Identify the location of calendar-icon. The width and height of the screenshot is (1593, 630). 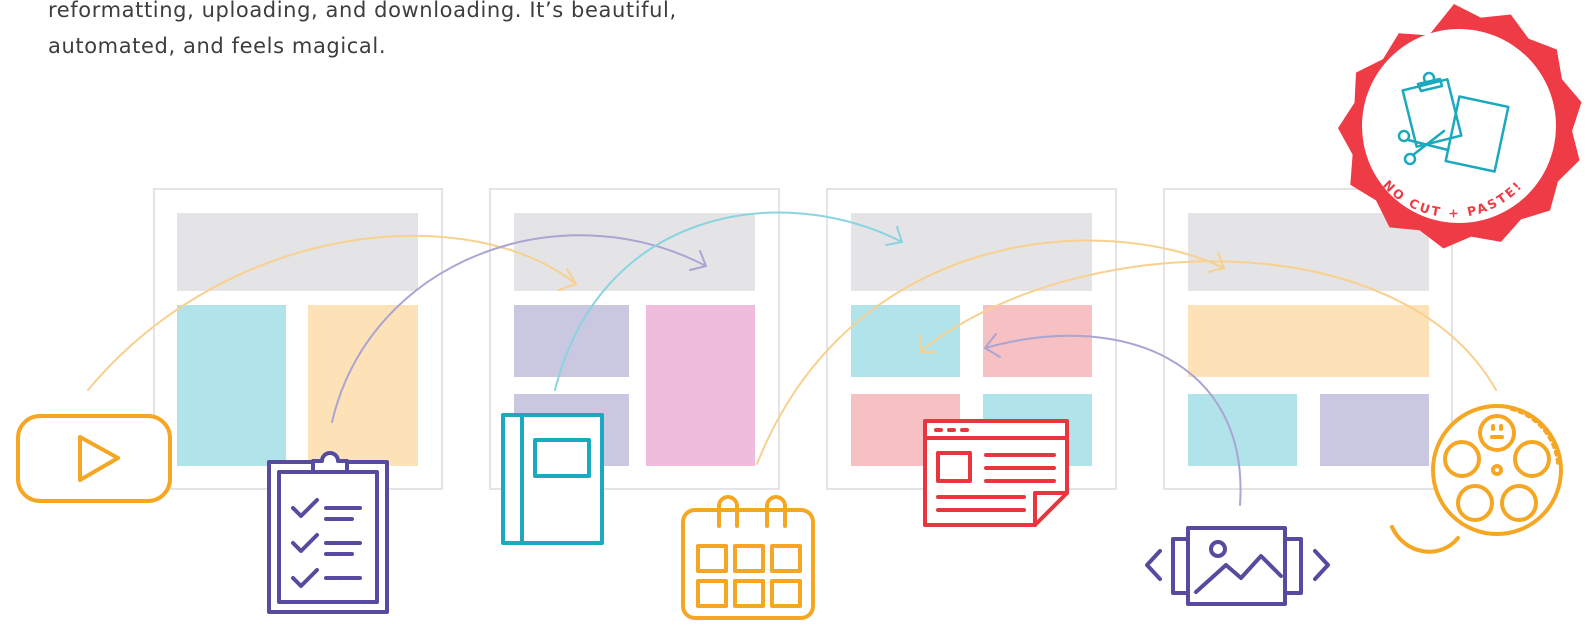
(748, 557).